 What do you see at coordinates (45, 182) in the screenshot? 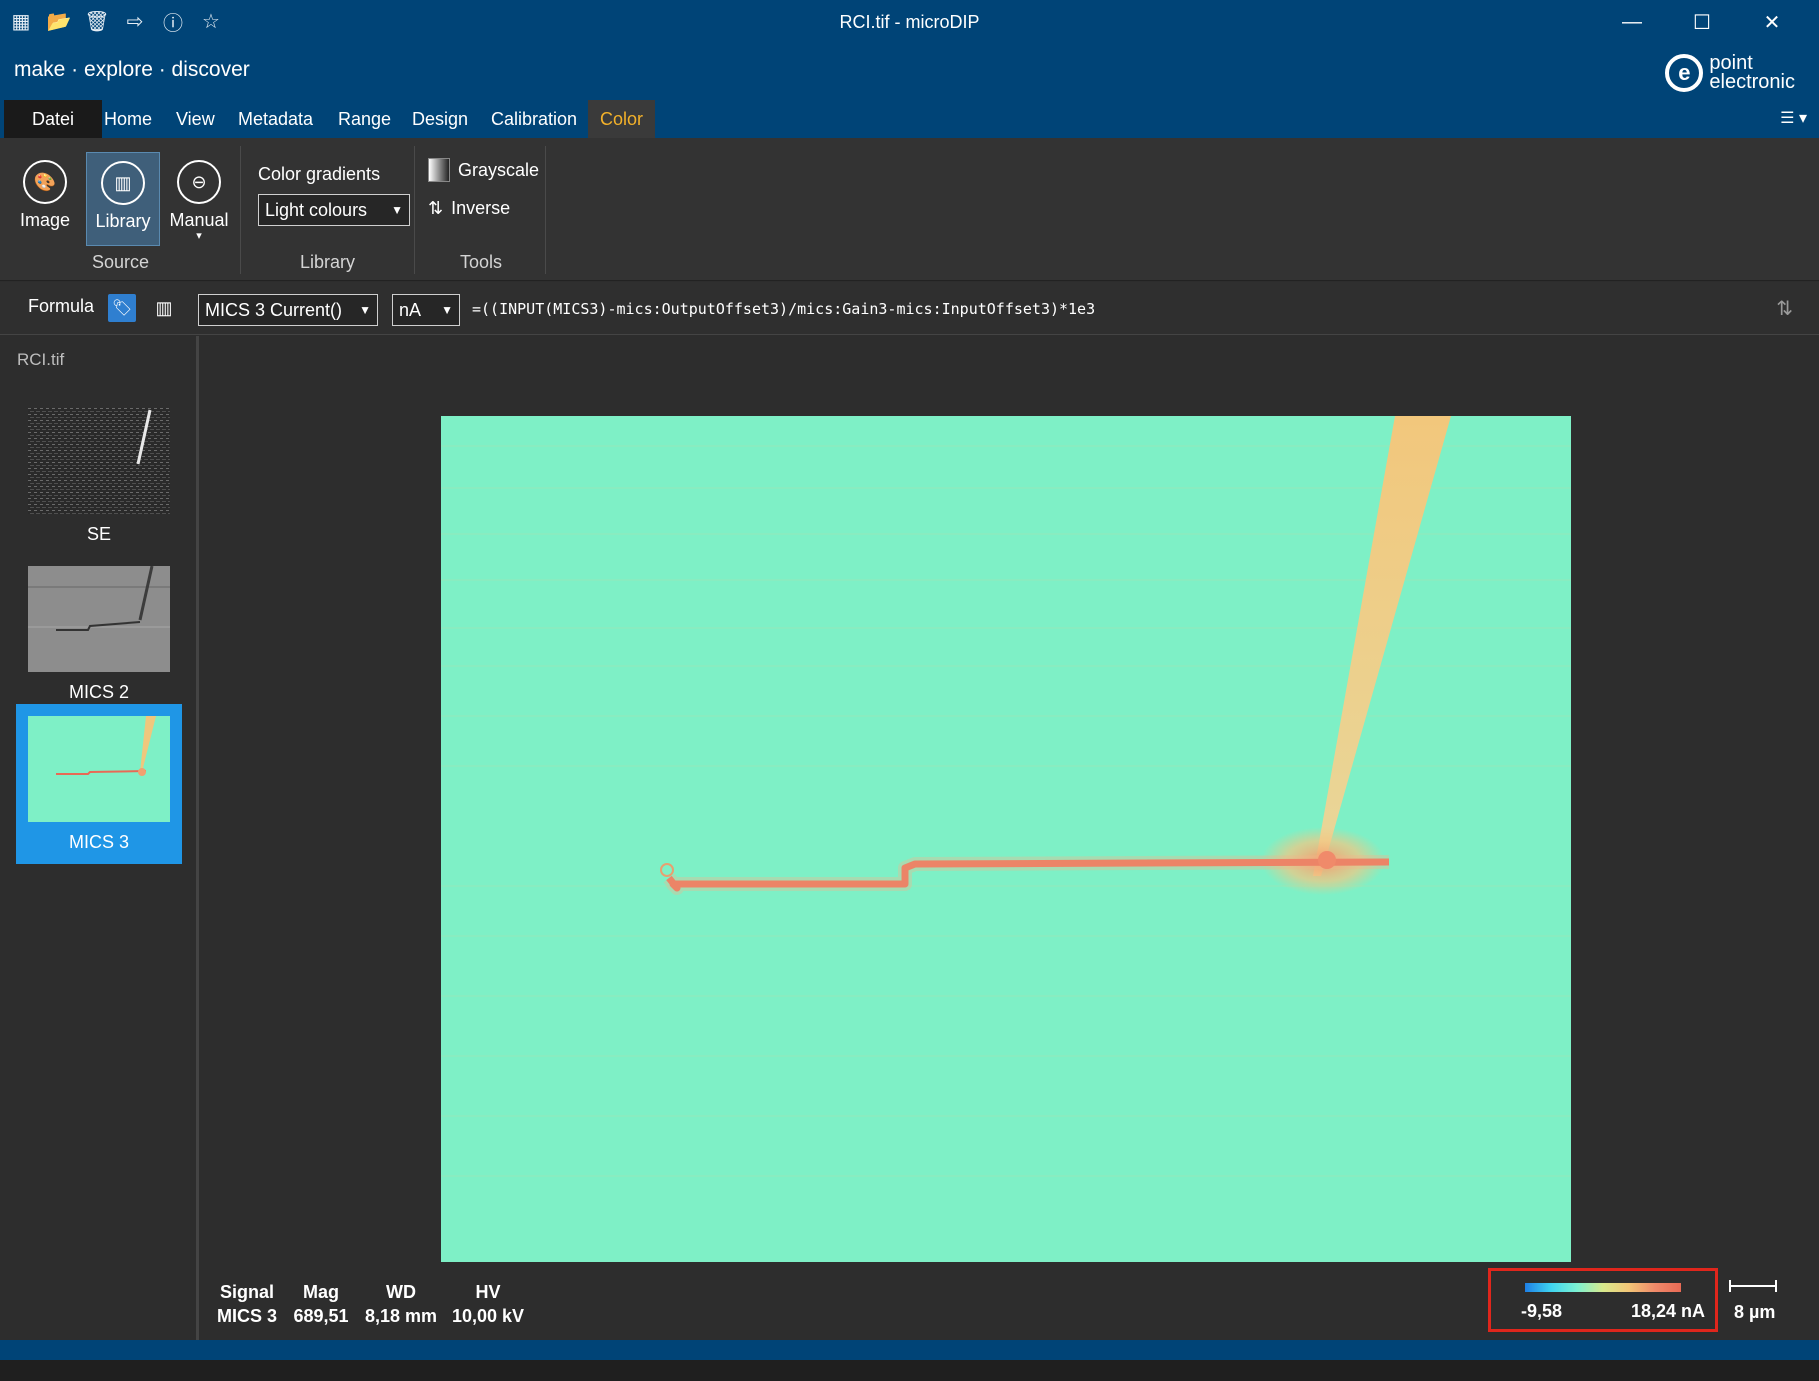
I see `palette-icon: 🎨` at bounding box center [45, 182].